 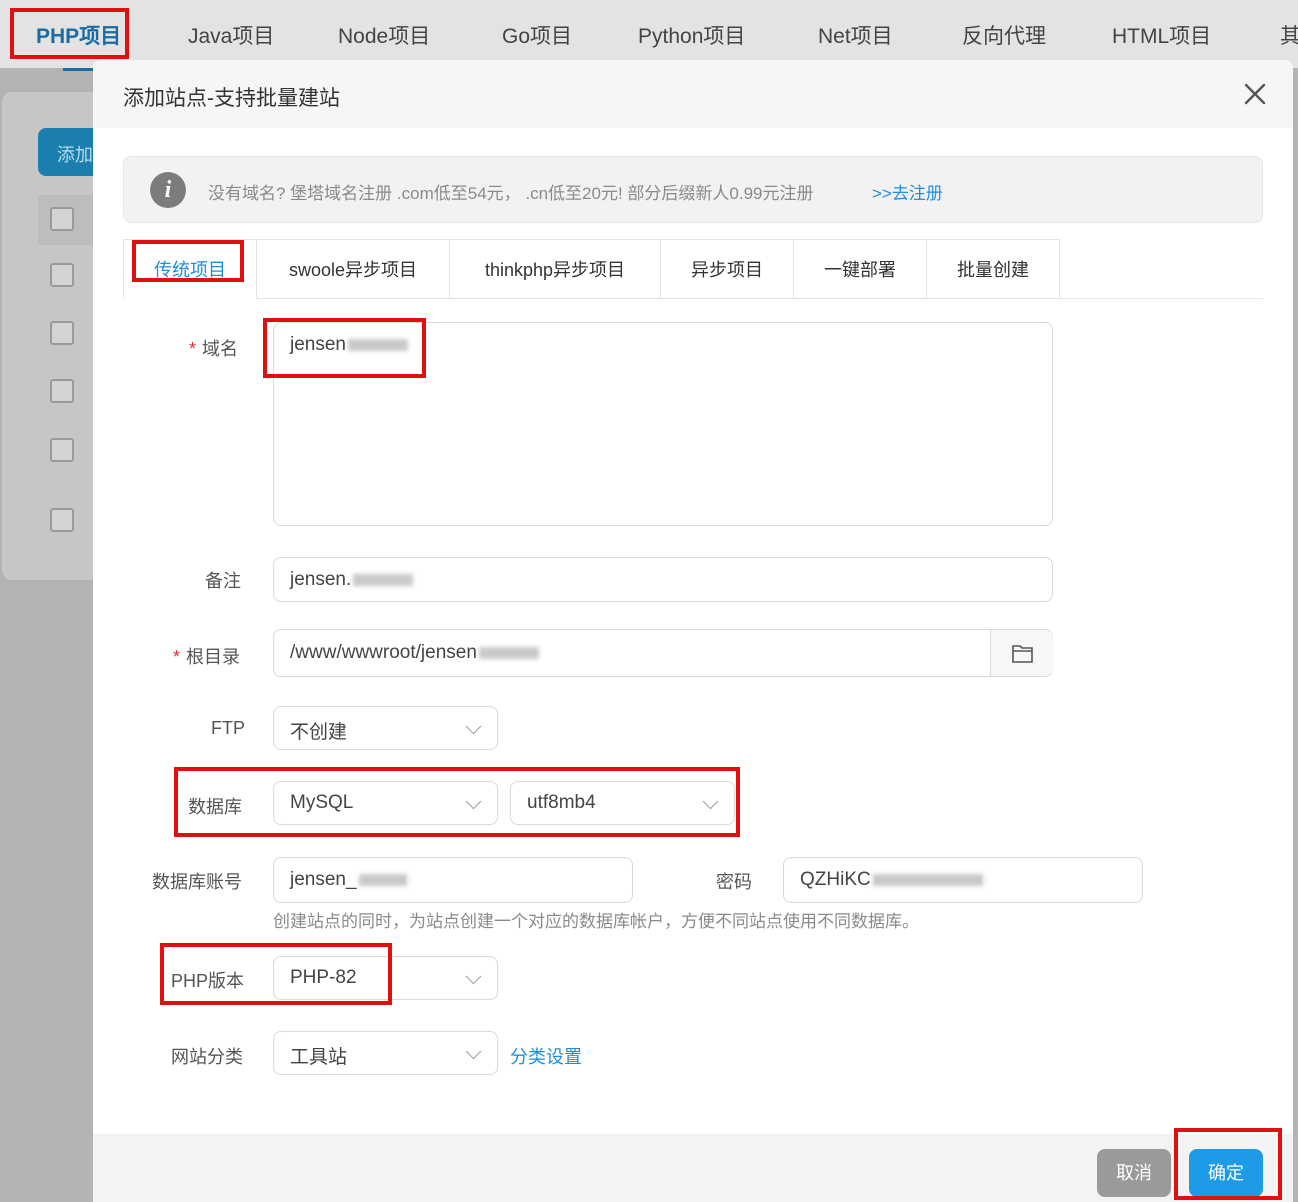 I want to click on active-tab-underline, so click(x=79, y=69).